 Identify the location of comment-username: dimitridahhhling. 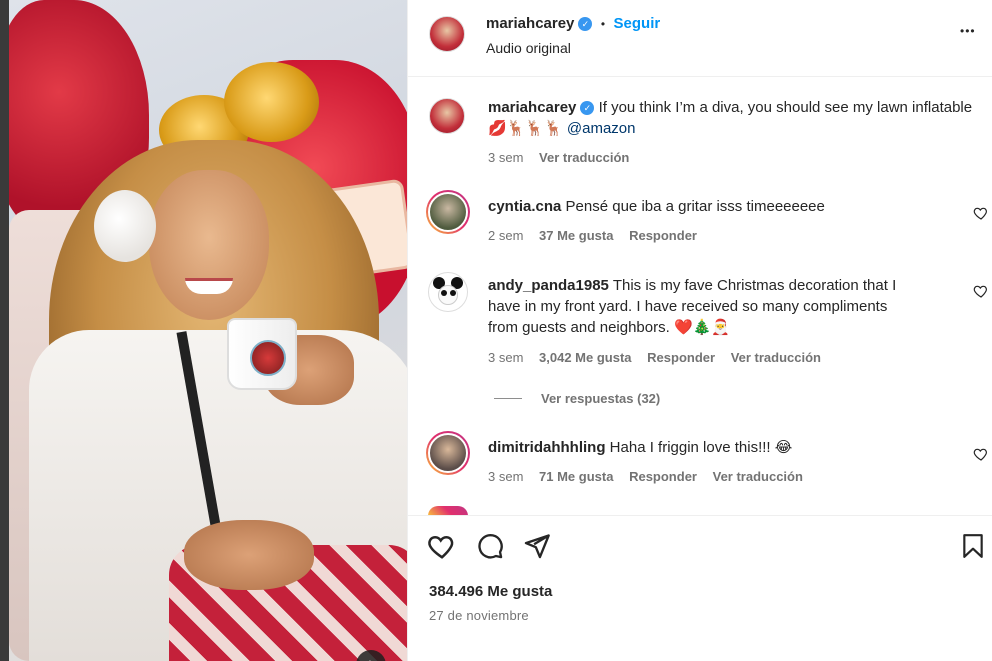
(547, 447).